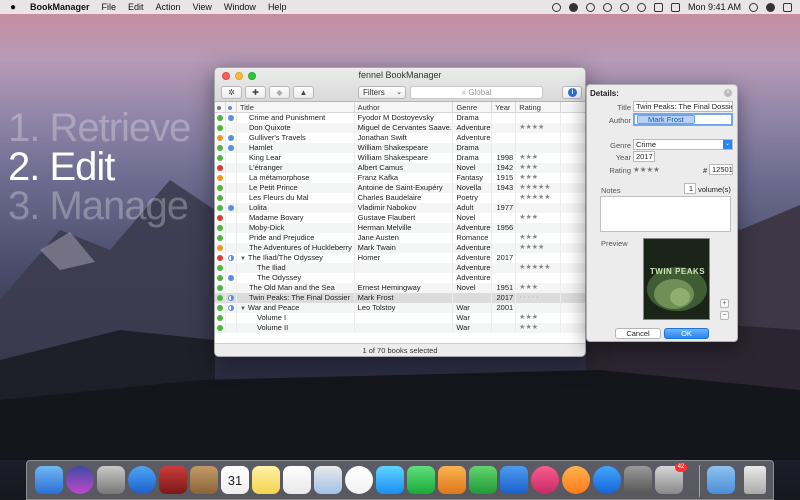 This screenshot has height=500, width=800. Describe the element at coordinates (658, 7) in the screenshot. I see `battery-icon` at that location.